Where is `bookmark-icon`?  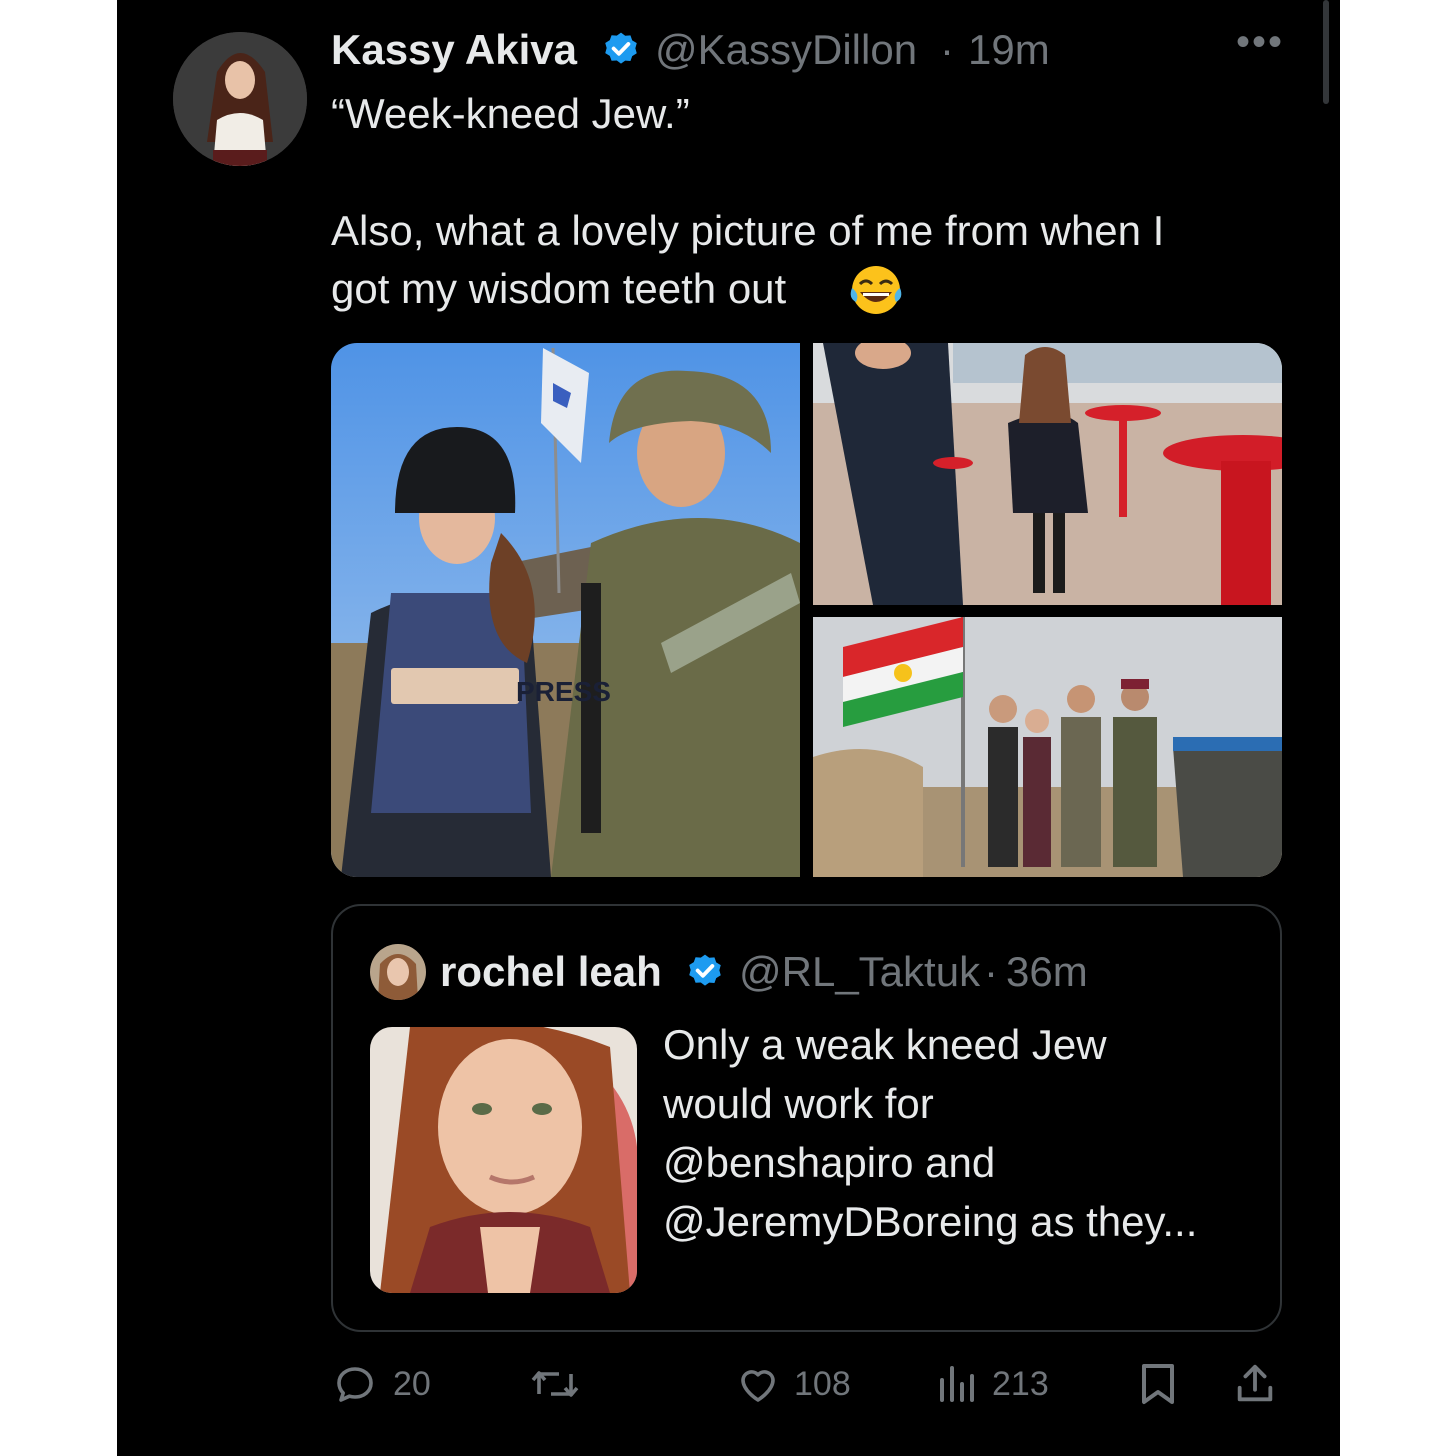
bookmark-icon is located at coordinates (1158, 1384).